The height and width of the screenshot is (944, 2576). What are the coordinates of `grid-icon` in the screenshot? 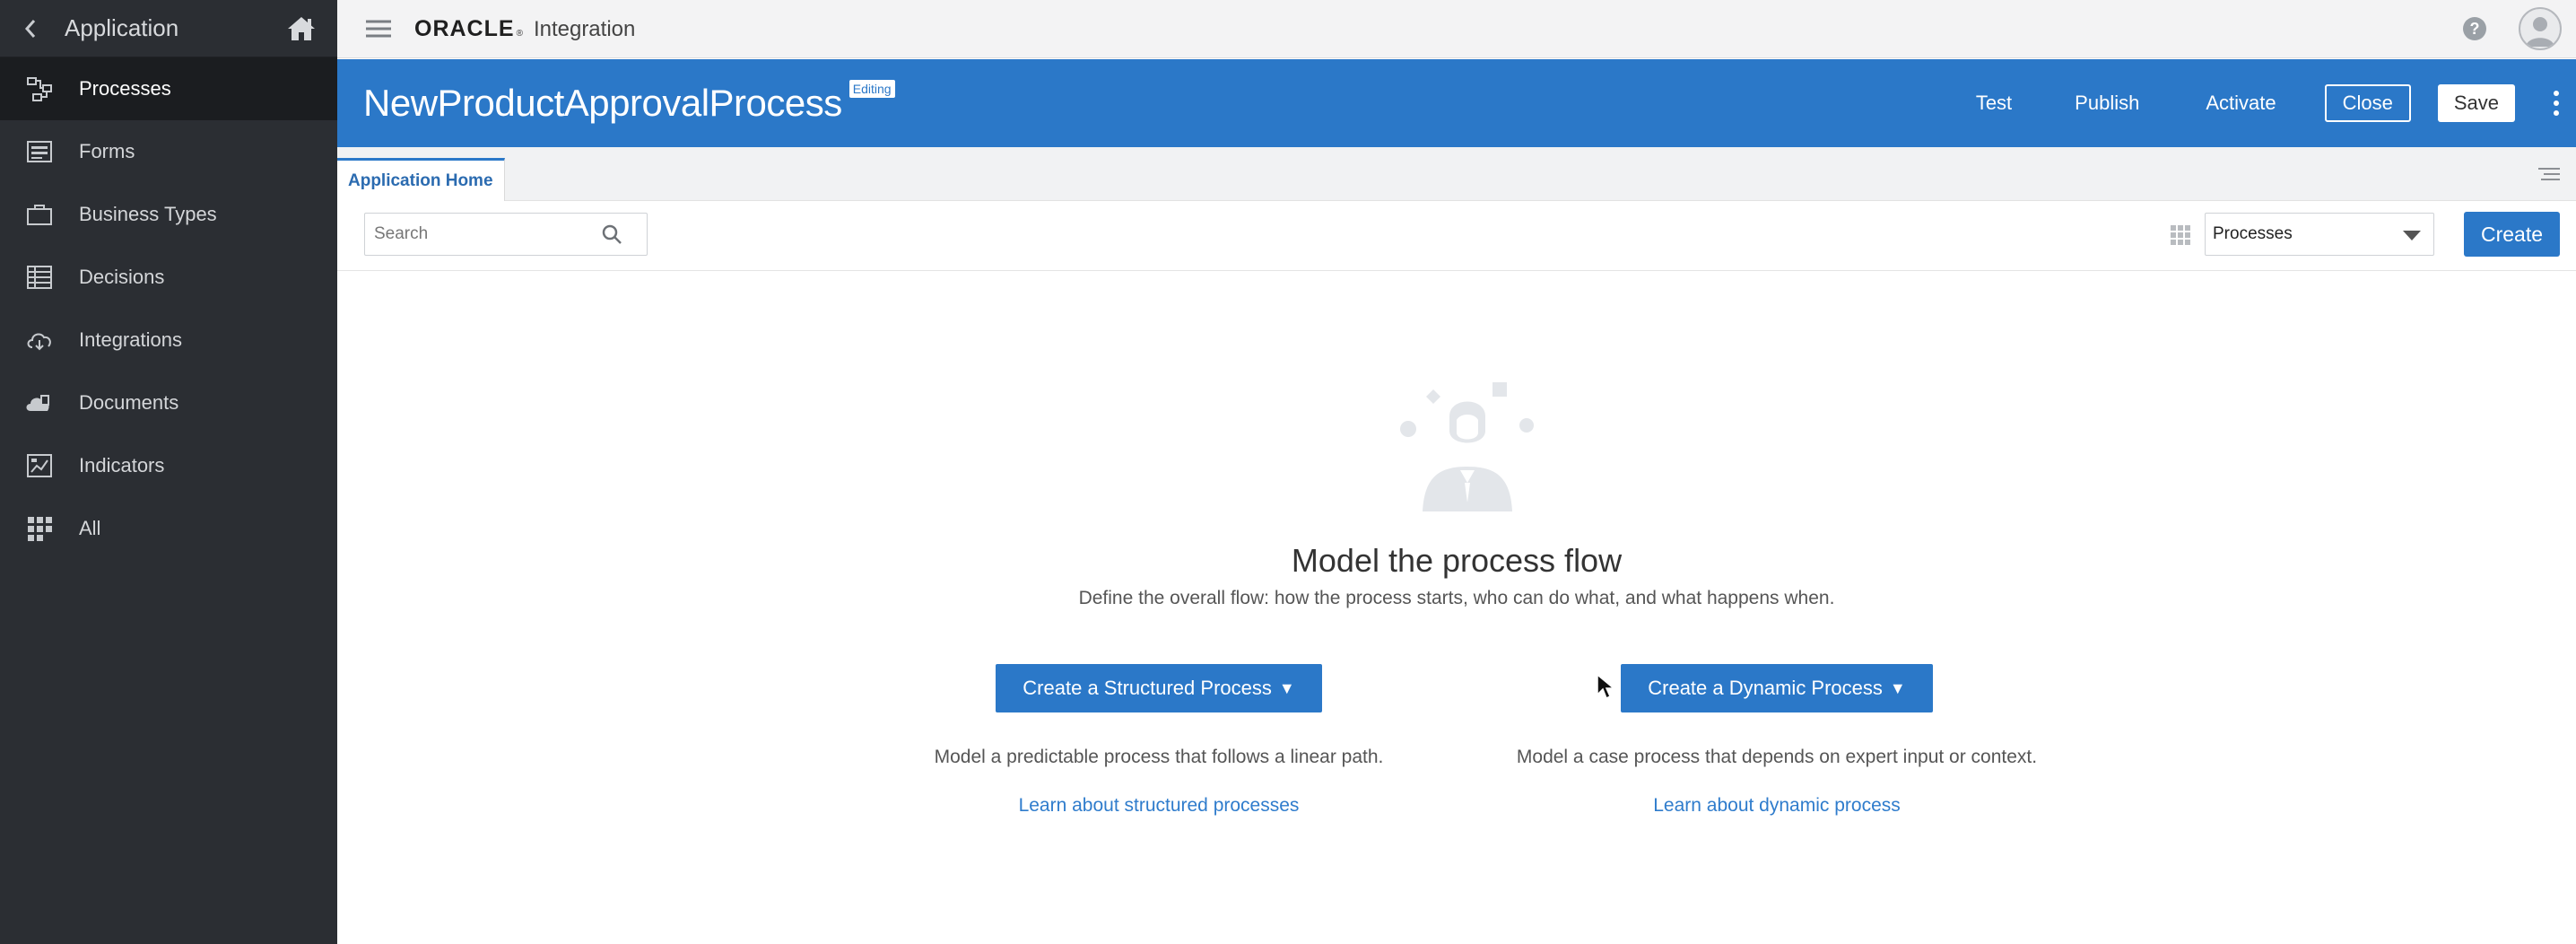 It's located at (39, 528).